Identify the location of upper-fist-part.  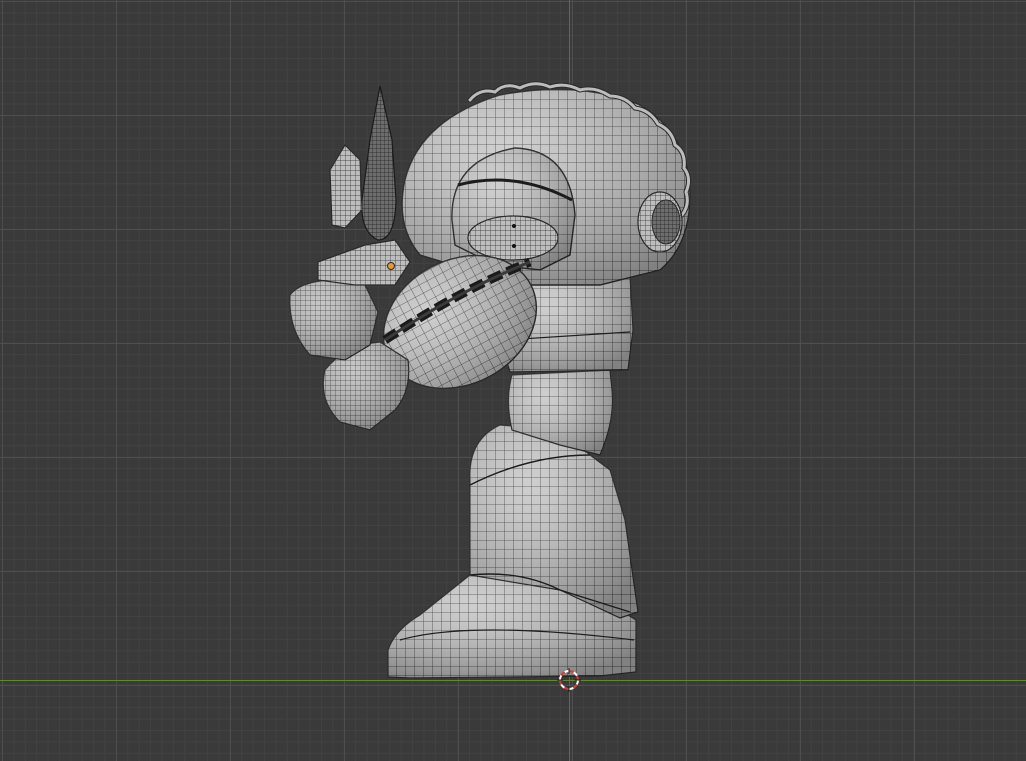
(334, 320).